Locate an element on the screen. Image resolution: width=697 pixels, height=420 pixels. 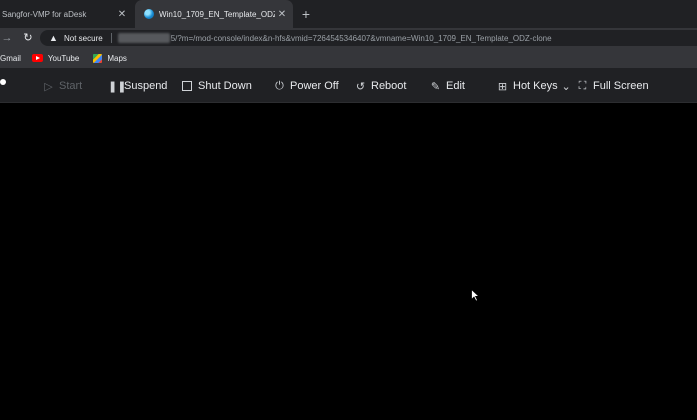
bookmark-maps: Maps is located at coordinates (110, 58).